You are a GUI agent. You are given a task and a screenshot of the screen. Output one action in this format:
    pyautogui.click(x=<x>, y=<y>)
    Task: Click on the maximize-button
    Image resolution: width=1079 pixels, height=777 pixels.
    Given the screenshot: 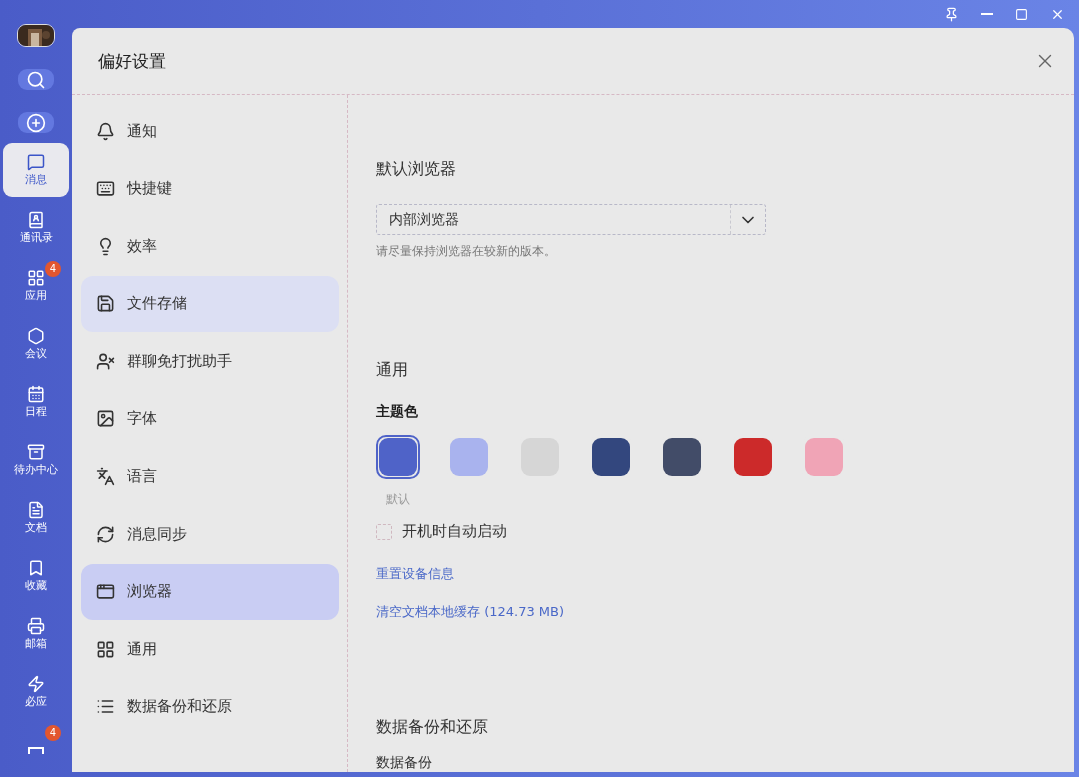 What is the action you would take?
    pyautogui.click(x=1021, y=14)
    